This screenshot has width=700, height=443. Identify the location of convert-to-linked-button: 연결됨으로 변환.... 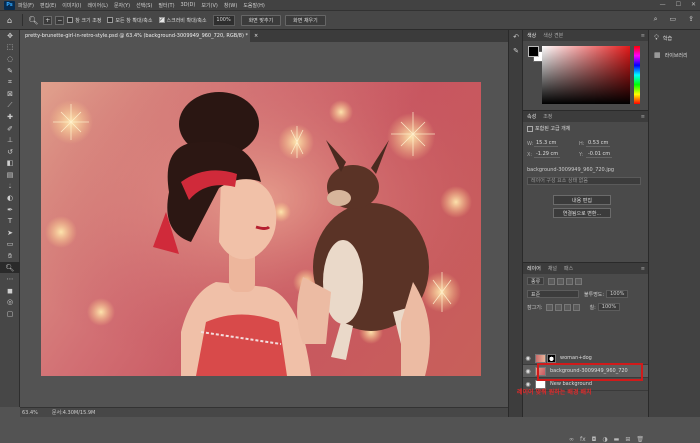
(582, 213).